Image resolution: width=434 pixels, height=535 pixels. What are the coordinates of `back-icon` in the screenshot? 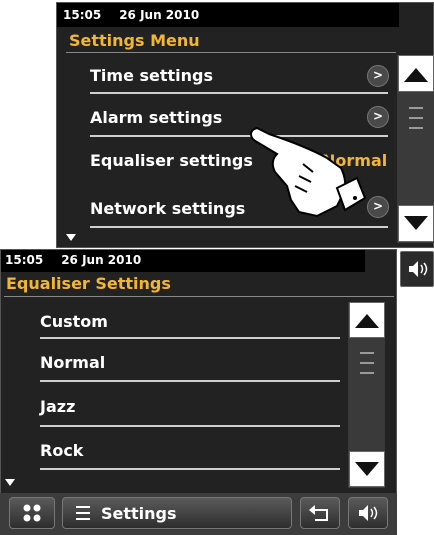 It's located at (318, 513).